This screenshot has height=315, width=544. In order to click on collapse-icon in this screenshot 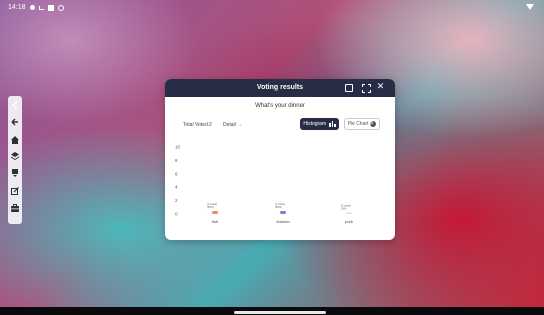, I will do `click(15, 105)`.